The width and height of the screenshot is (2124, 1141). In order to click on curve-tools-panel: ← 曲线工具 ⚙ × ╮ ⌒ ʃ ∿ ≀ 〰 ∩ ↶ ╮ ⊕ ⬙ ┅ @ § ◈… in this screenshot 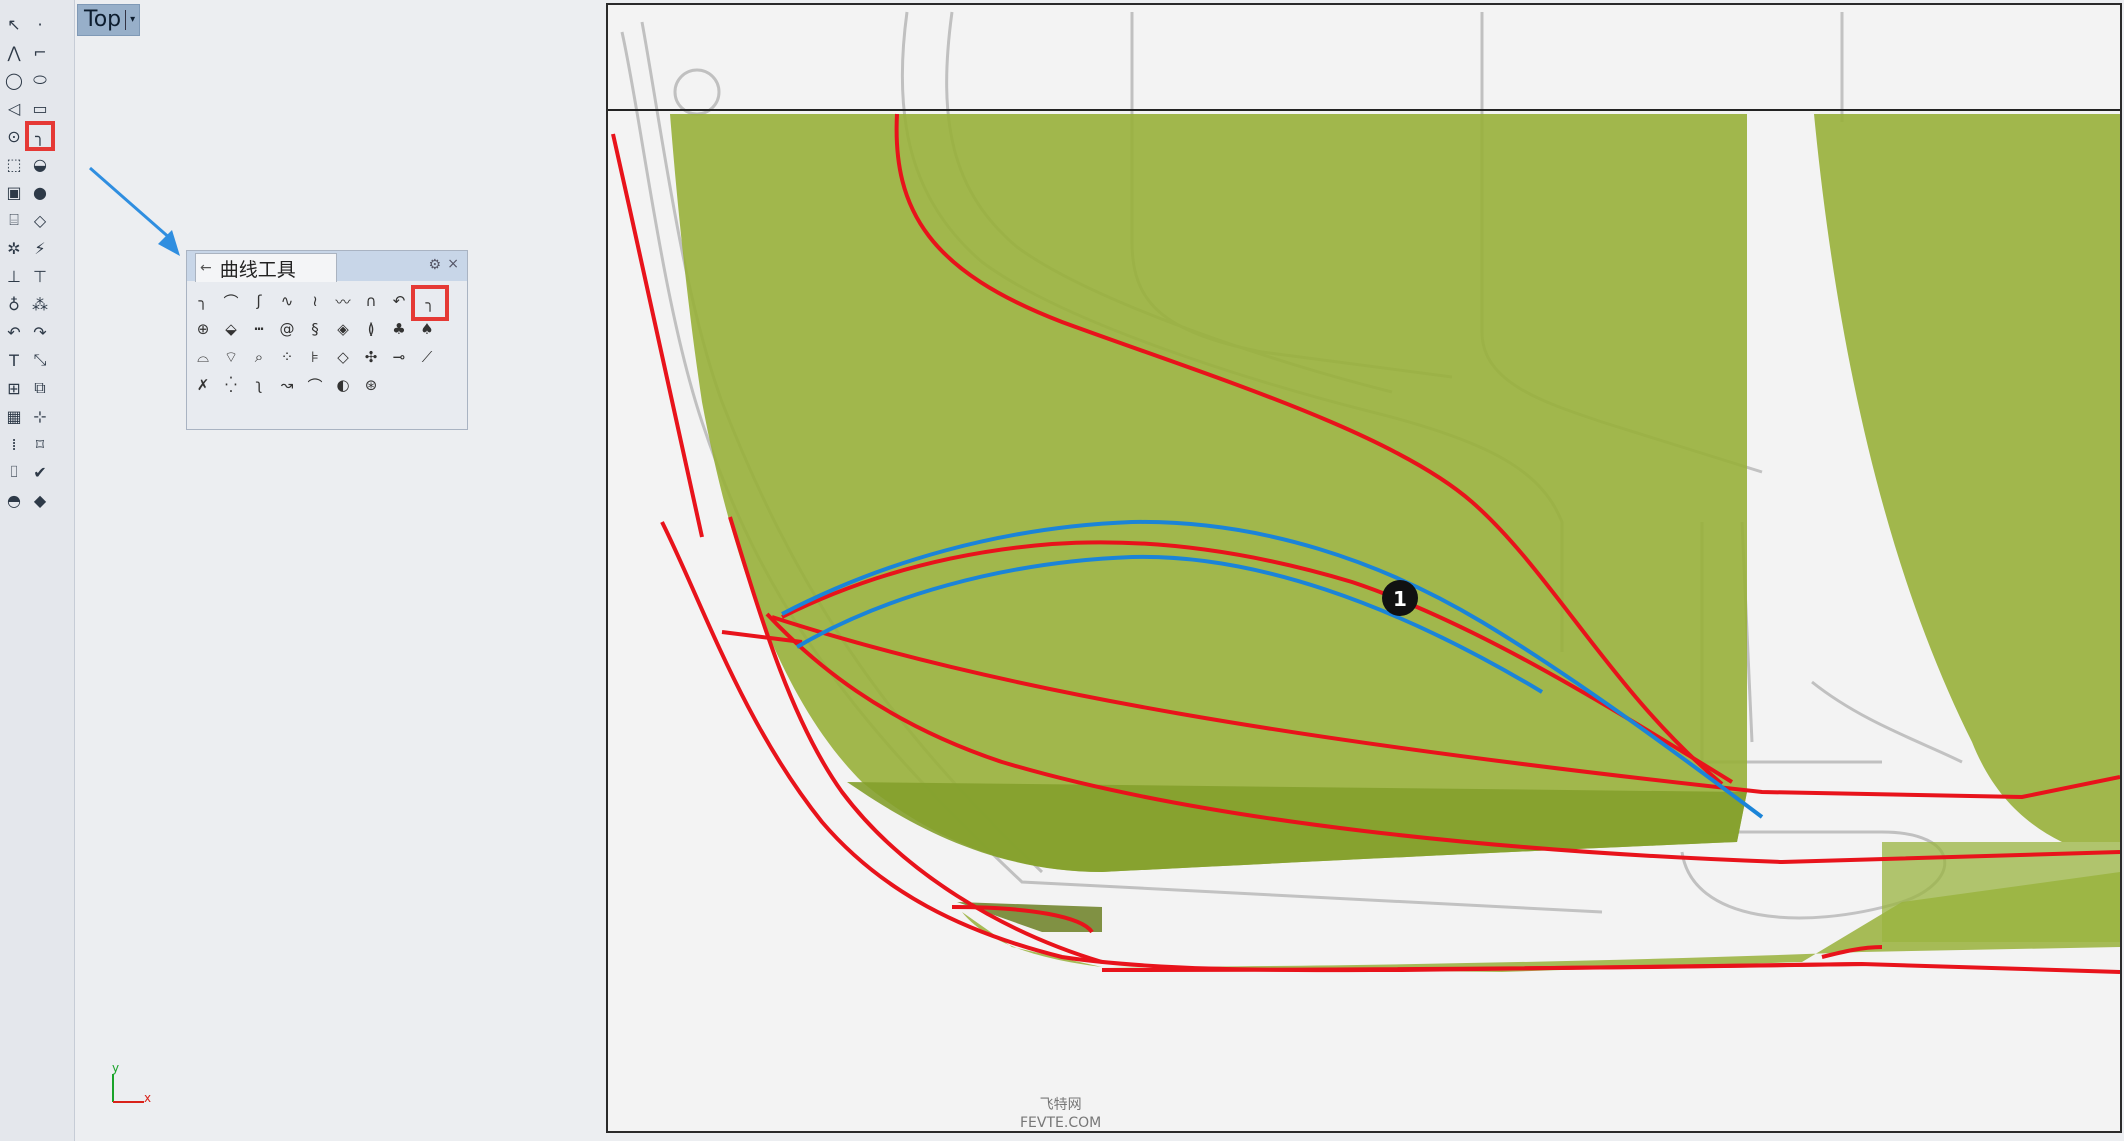, I will do `click(327, 340)`.